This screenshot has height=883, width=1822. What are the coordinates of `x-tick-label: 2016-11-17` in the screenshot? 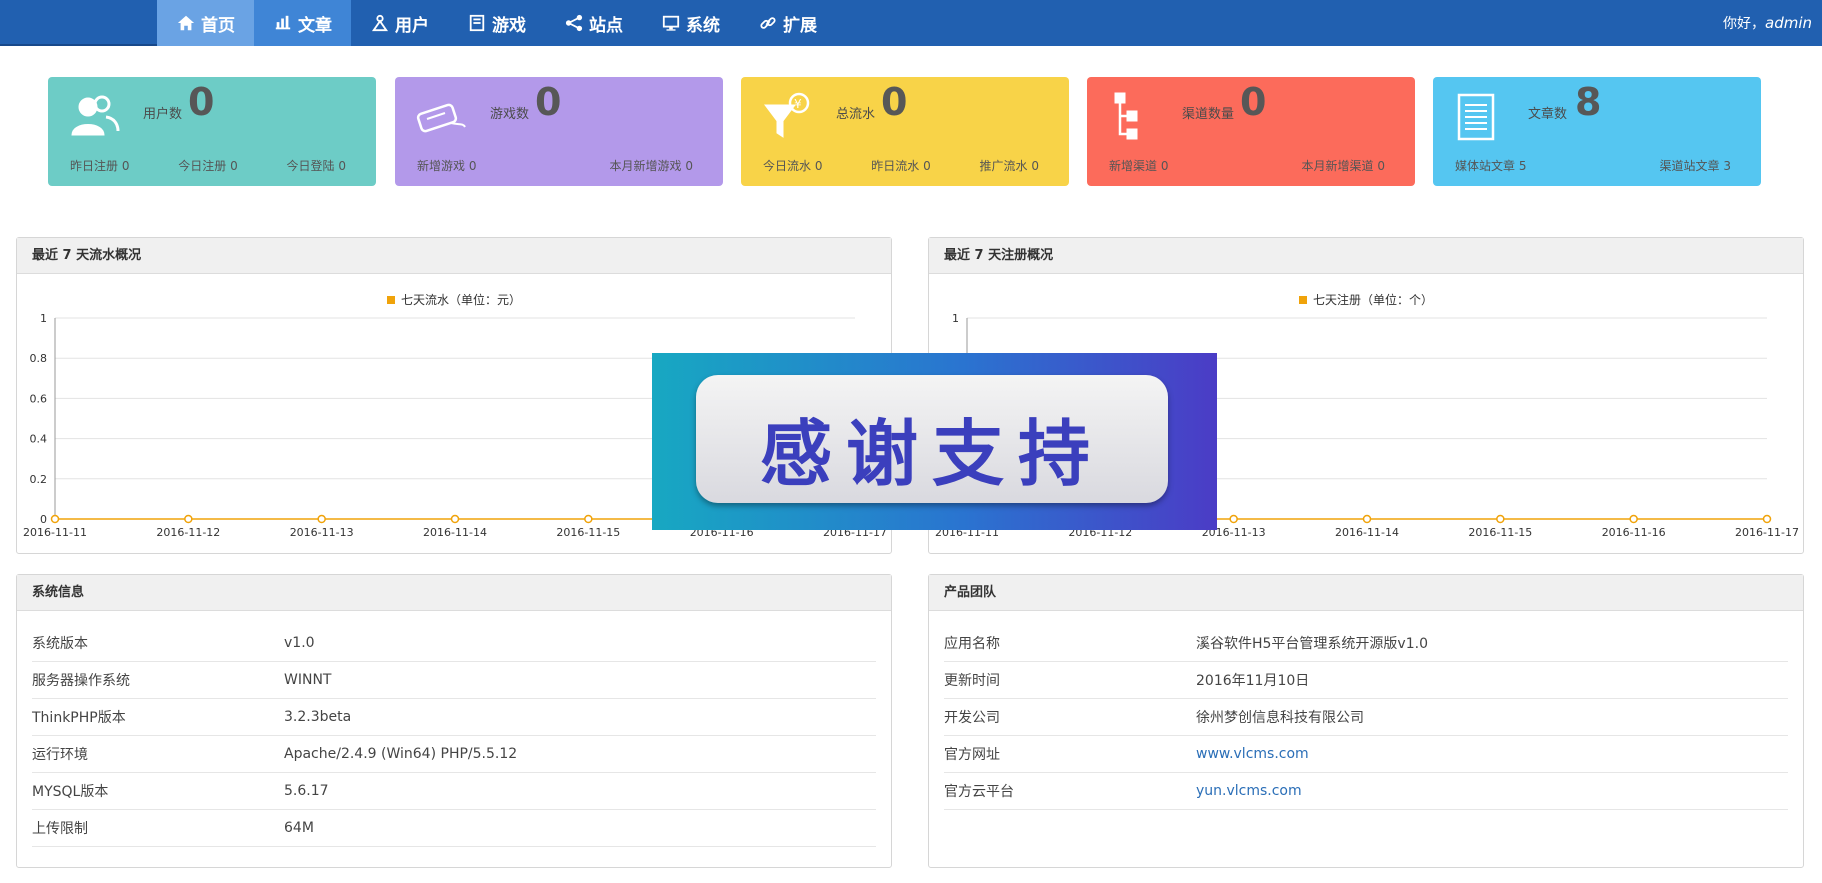 It's located at (1767, 532).